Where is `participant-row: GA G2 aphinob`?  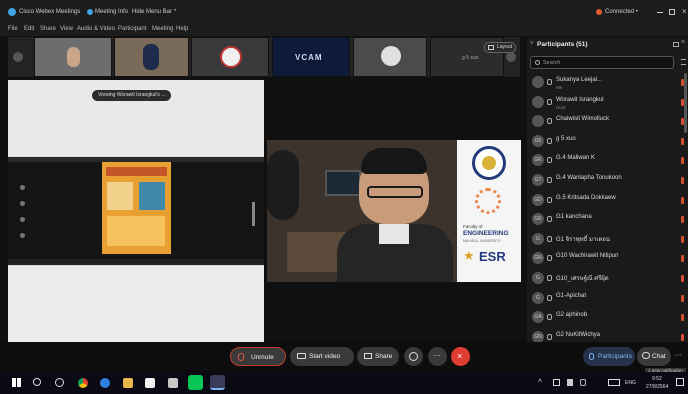 participant-row: GA G2 aphinob is located at coordinates (607, 318).